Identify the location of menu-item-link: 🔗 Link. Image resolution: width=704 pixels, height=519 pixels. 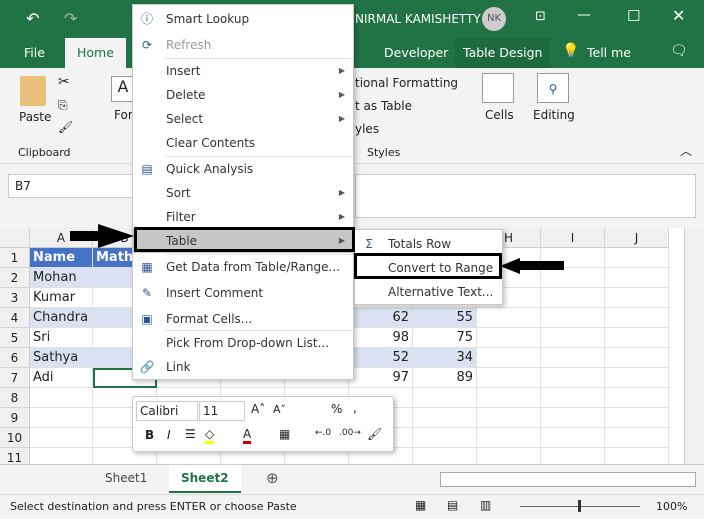
(243, 367).